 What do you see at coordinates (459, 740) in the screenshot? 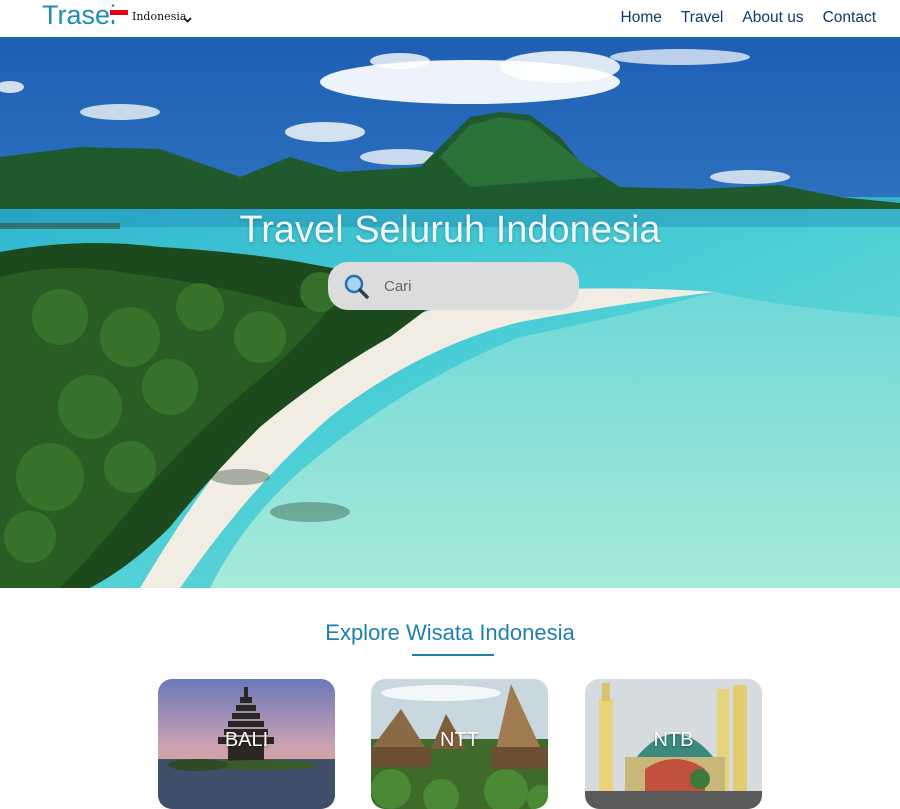
I see `card-label: NTT` at bounding box center [459, 740].